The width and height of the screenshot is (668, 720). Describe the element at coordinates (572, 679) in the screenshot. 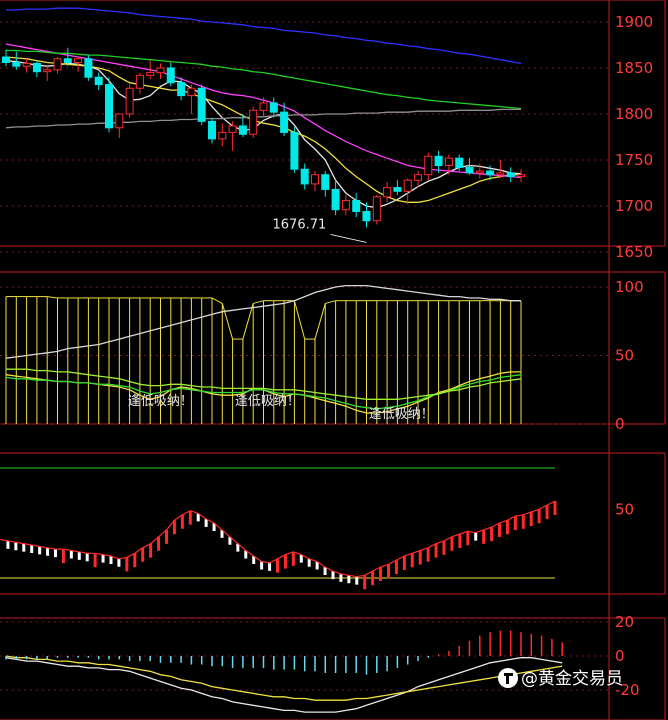

I see `watermark-text: @黄金交易员` at that location.